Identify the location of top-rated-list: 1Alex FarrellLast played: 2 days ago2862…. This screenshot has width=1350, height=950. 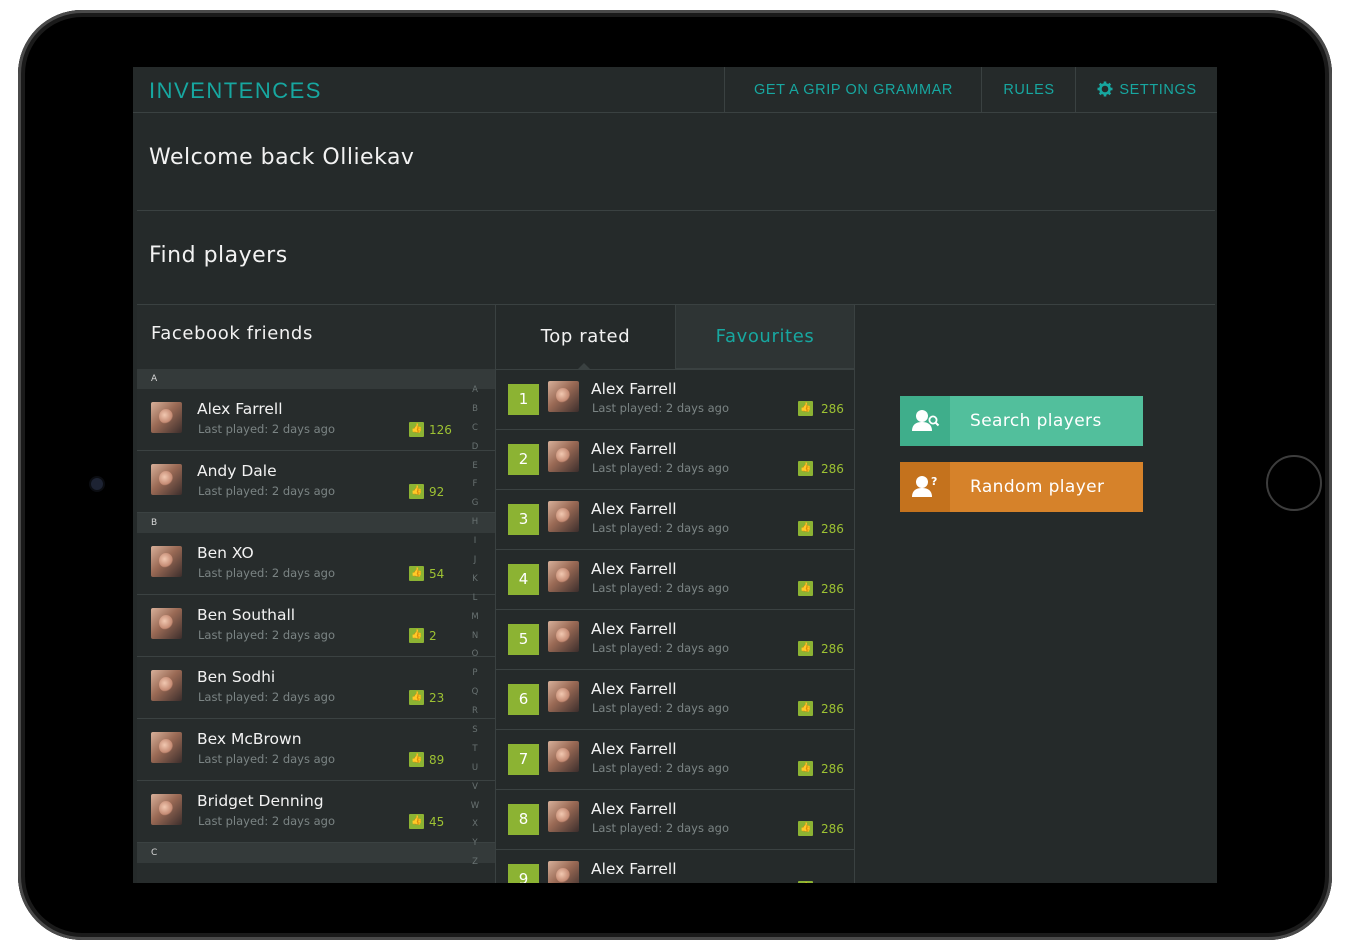
(675, 626).